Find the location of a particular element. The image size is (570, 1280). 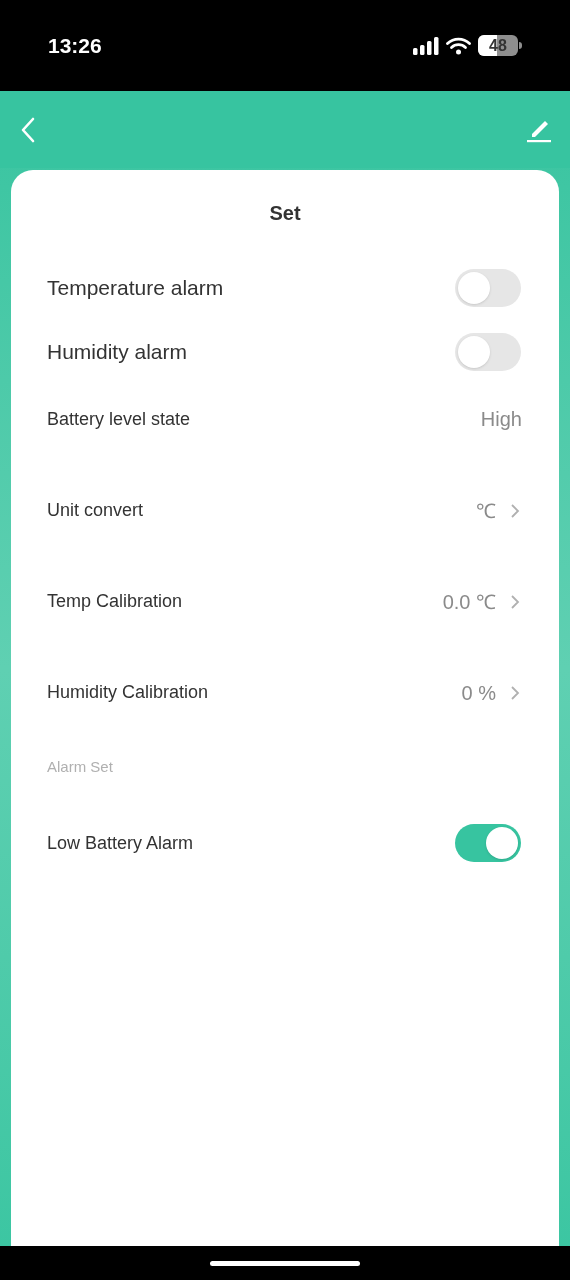

section-heading: Alarm Set is located at coordinates (80, 766).